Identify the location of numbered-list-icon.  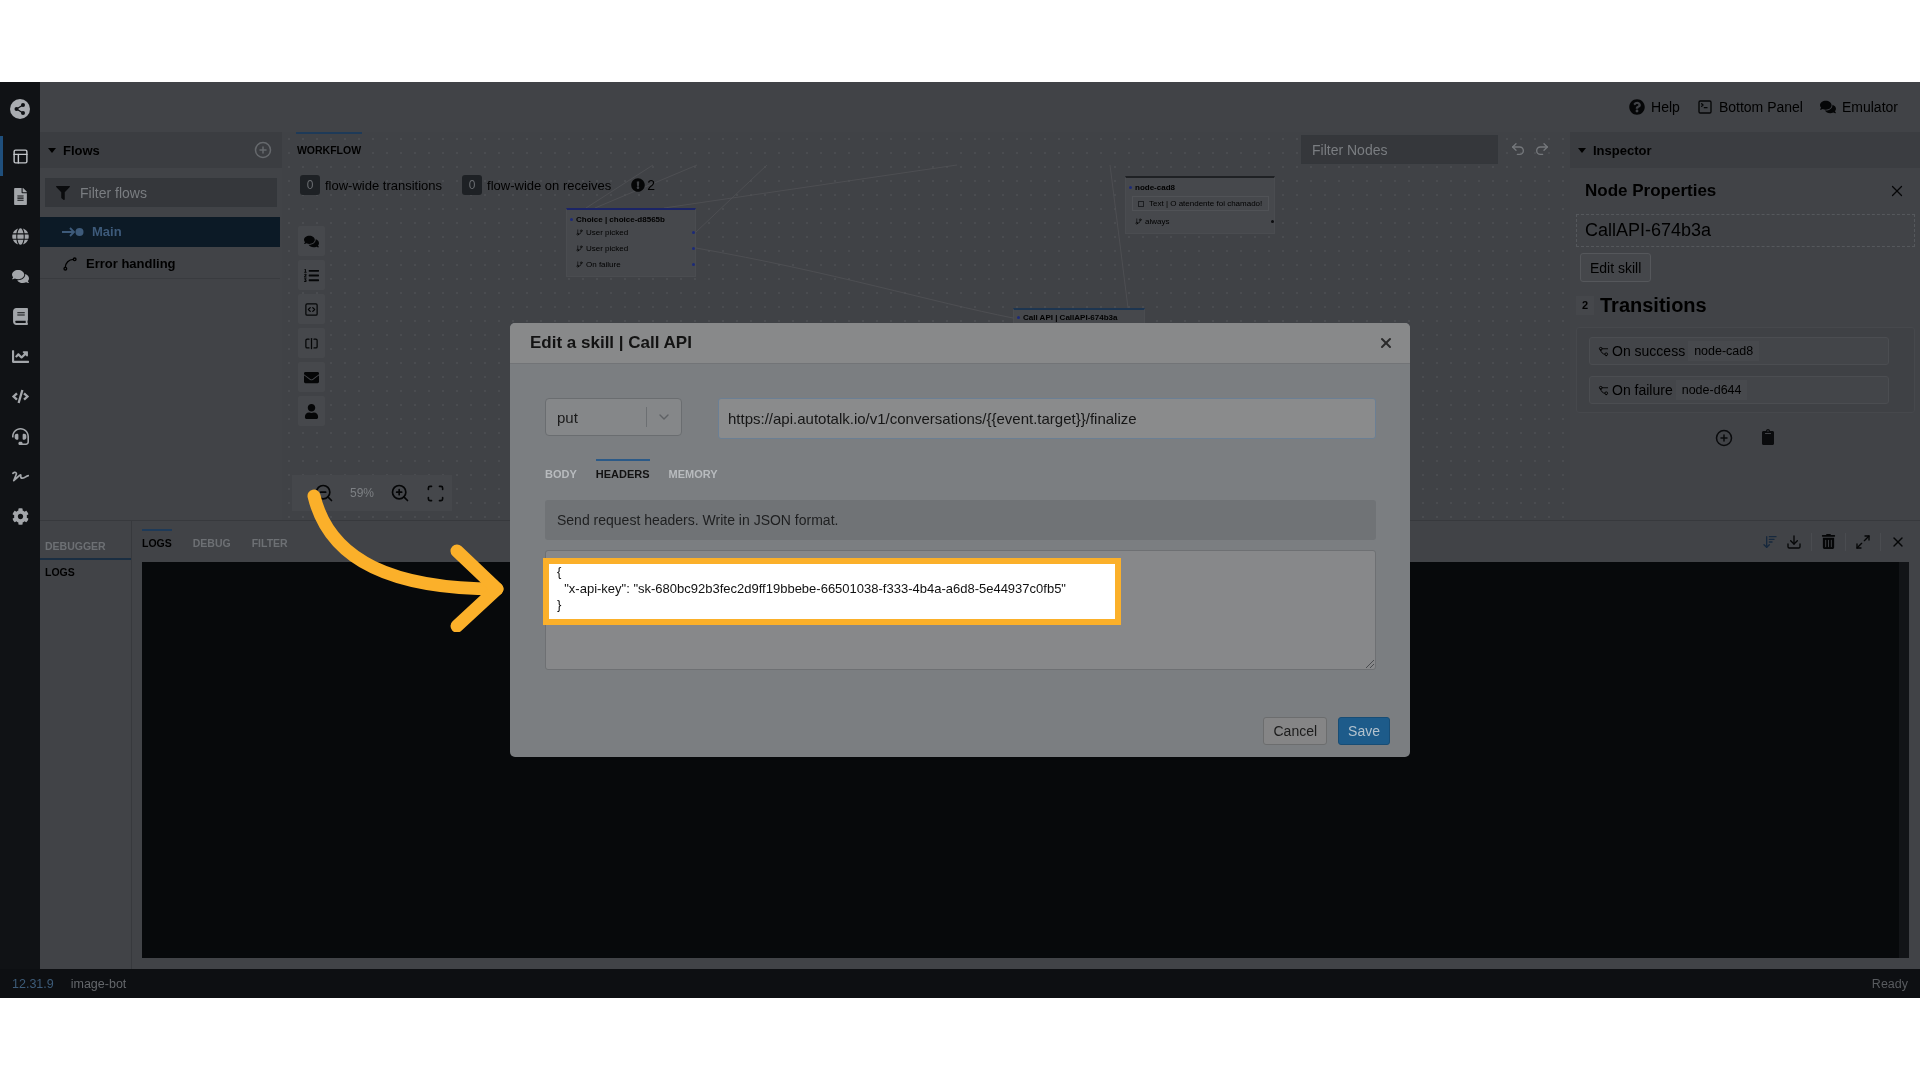
(311, 275).